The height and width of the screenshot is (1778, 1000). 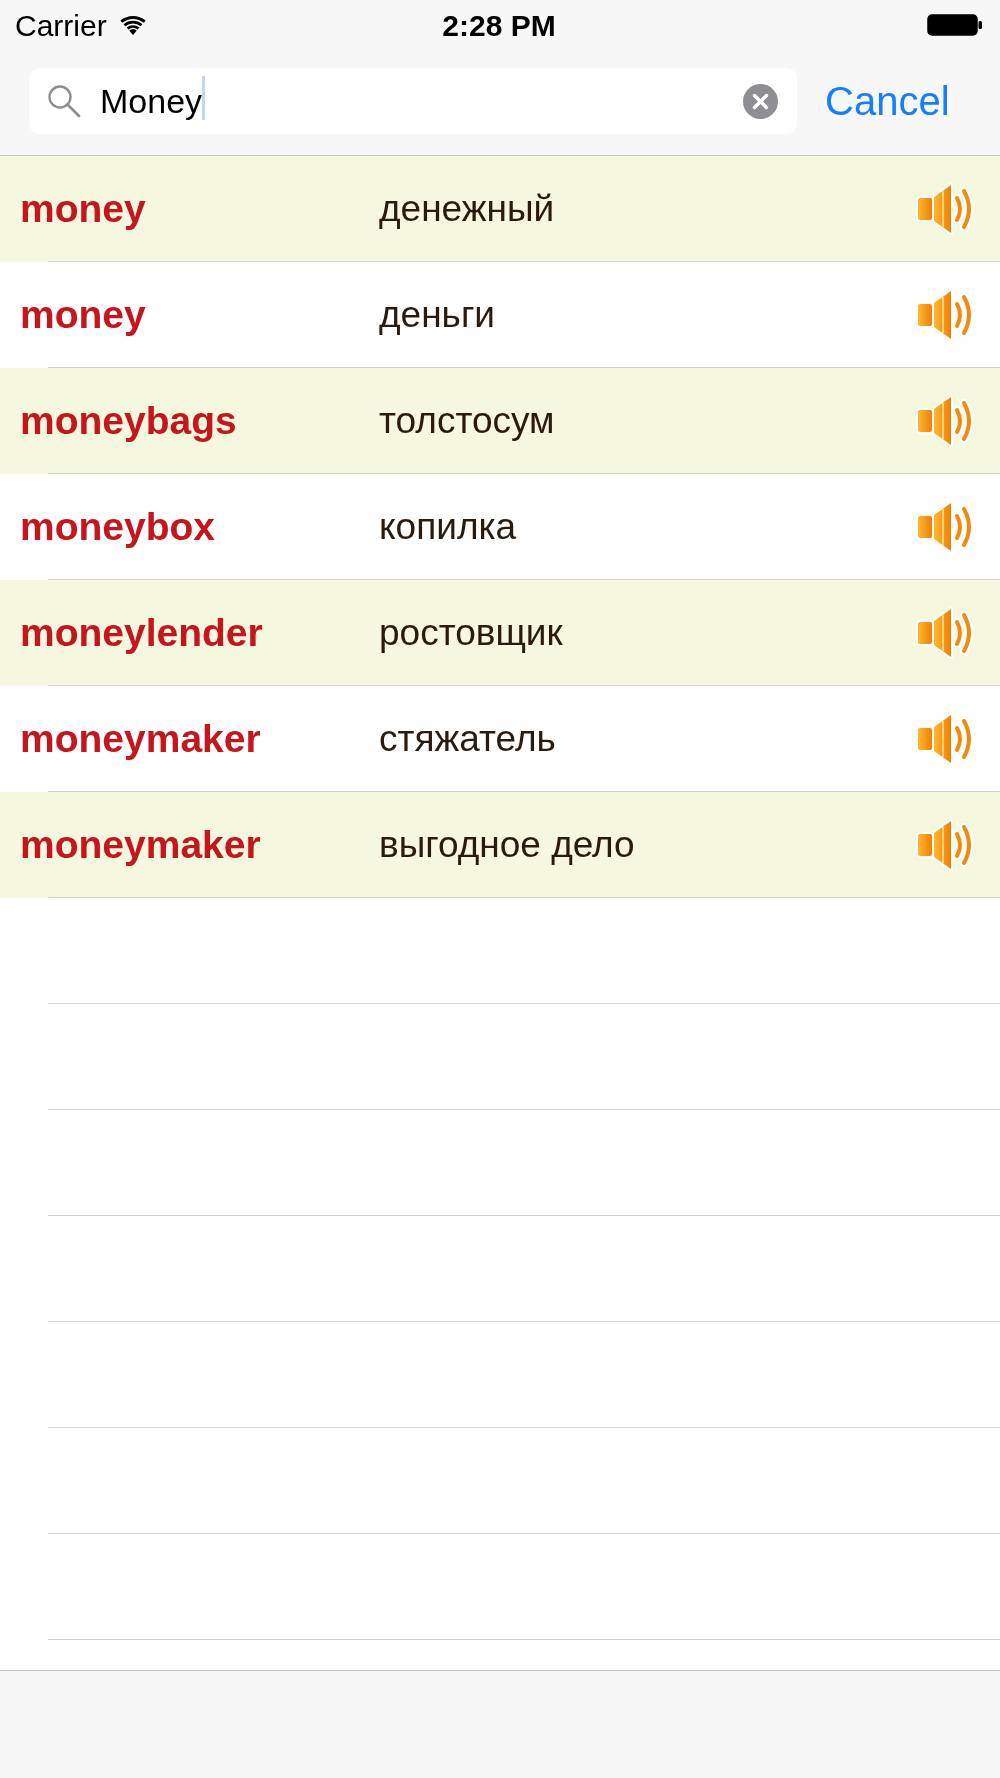 I want to click on russian-translation: ростовщик, so click(x=471, y=633).